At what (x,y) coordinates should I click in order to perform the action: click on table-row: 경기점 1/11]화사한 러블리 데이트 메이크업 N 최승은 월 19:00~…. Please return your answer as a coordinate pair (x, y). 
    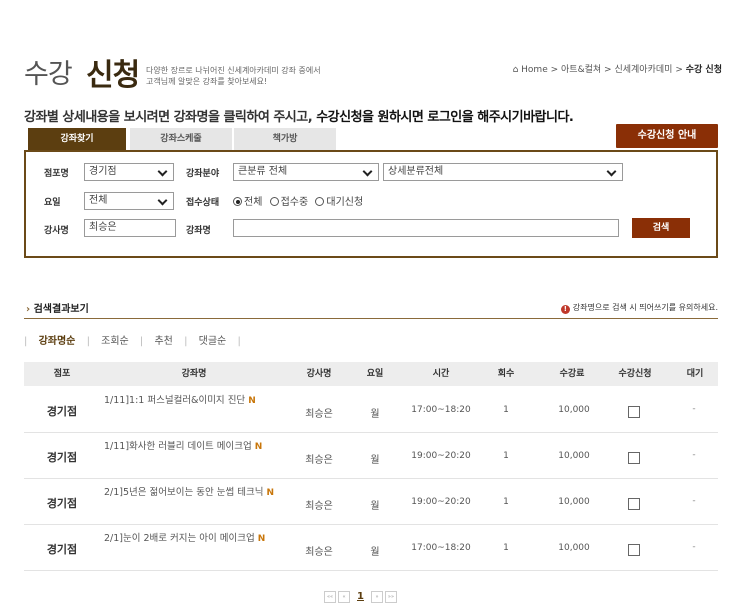
    Looking at the image, I should click on (371, 455).